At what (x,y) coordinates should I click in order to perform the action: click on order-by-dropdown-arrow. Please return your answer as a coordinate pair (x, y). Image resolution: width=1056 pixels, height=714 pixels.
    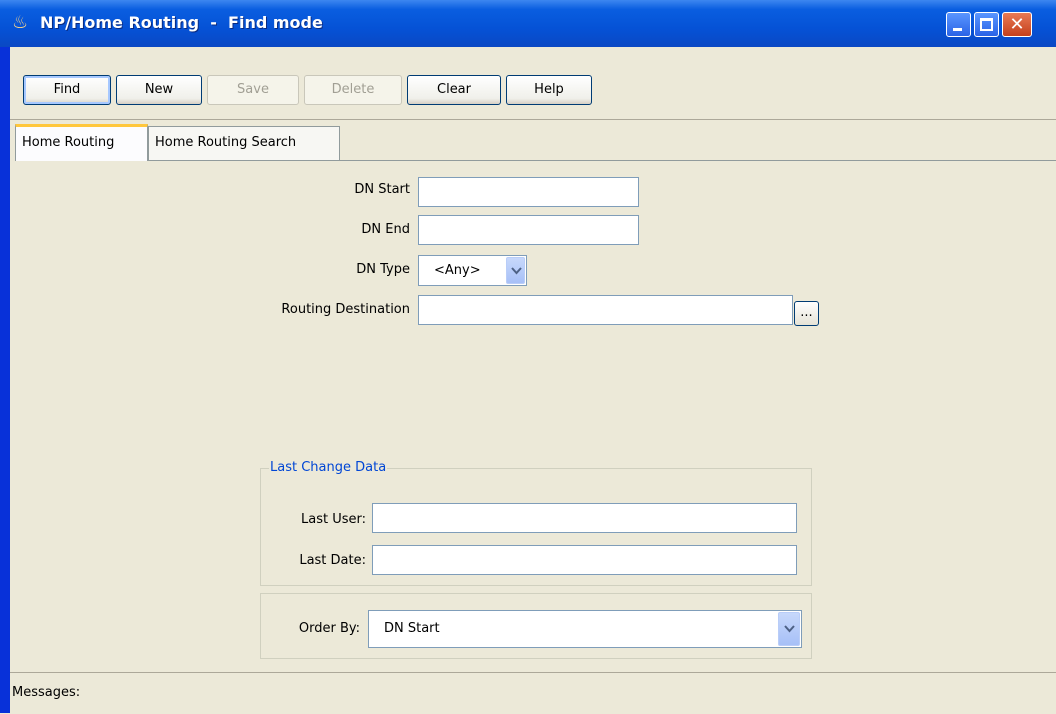
    Looking at the image, I should click on (789, 629).